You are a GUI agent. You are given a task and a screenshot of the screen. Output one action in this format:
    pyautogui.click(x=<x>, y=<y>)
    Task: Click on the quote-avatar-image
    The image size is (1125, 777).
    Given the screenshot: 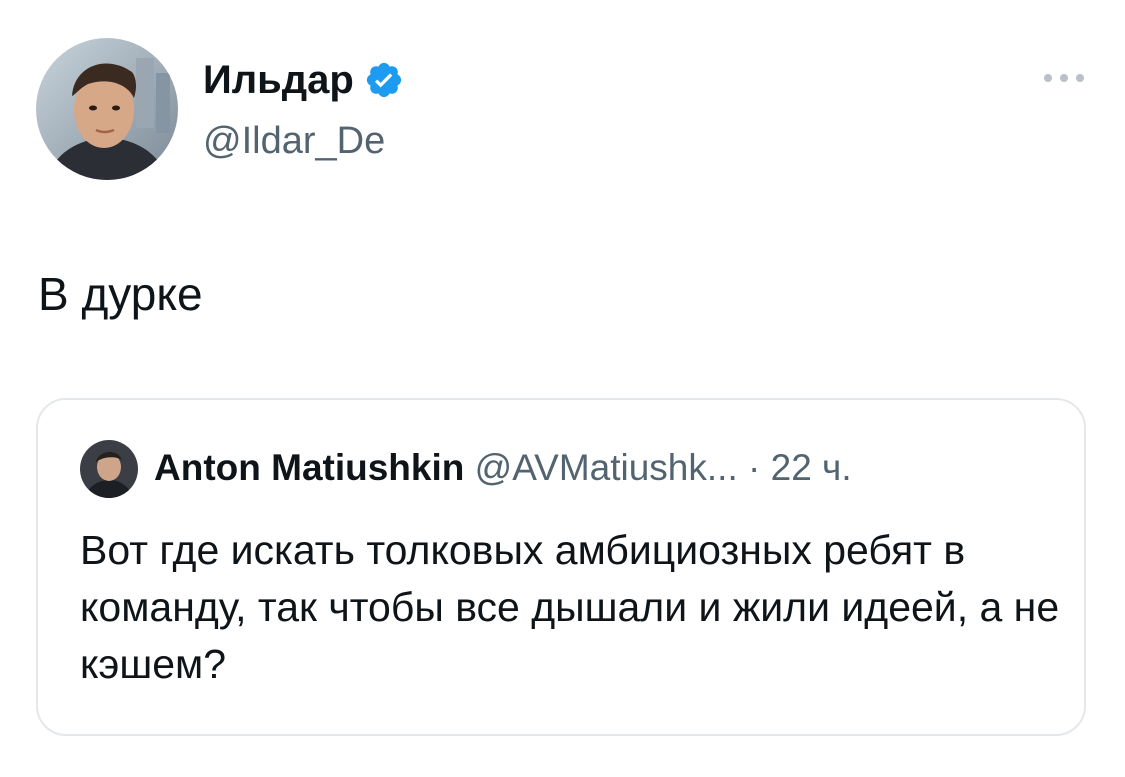 What is the action you would take?
    pyautogui.click(x=109, y=469)
    